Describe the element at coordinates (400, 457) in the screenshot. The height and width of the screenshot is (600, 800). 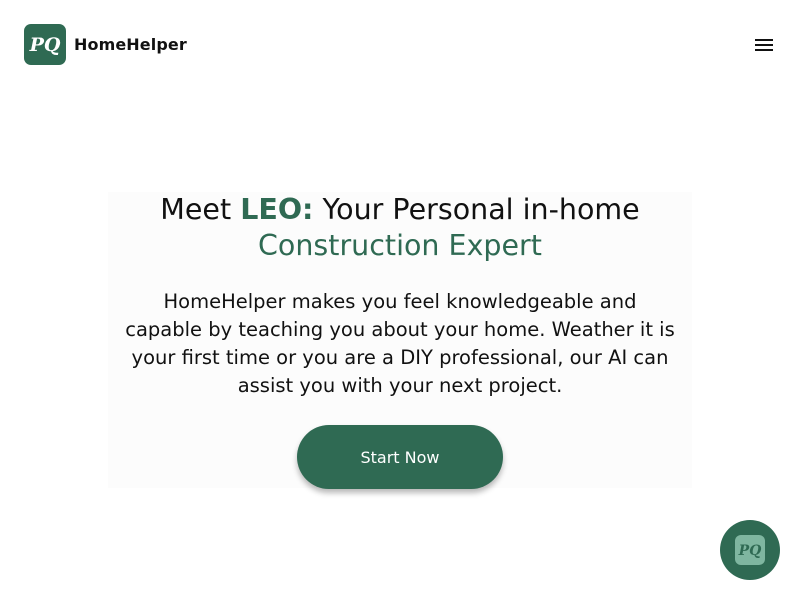
I see `start-now-button: Start Now` at that location.